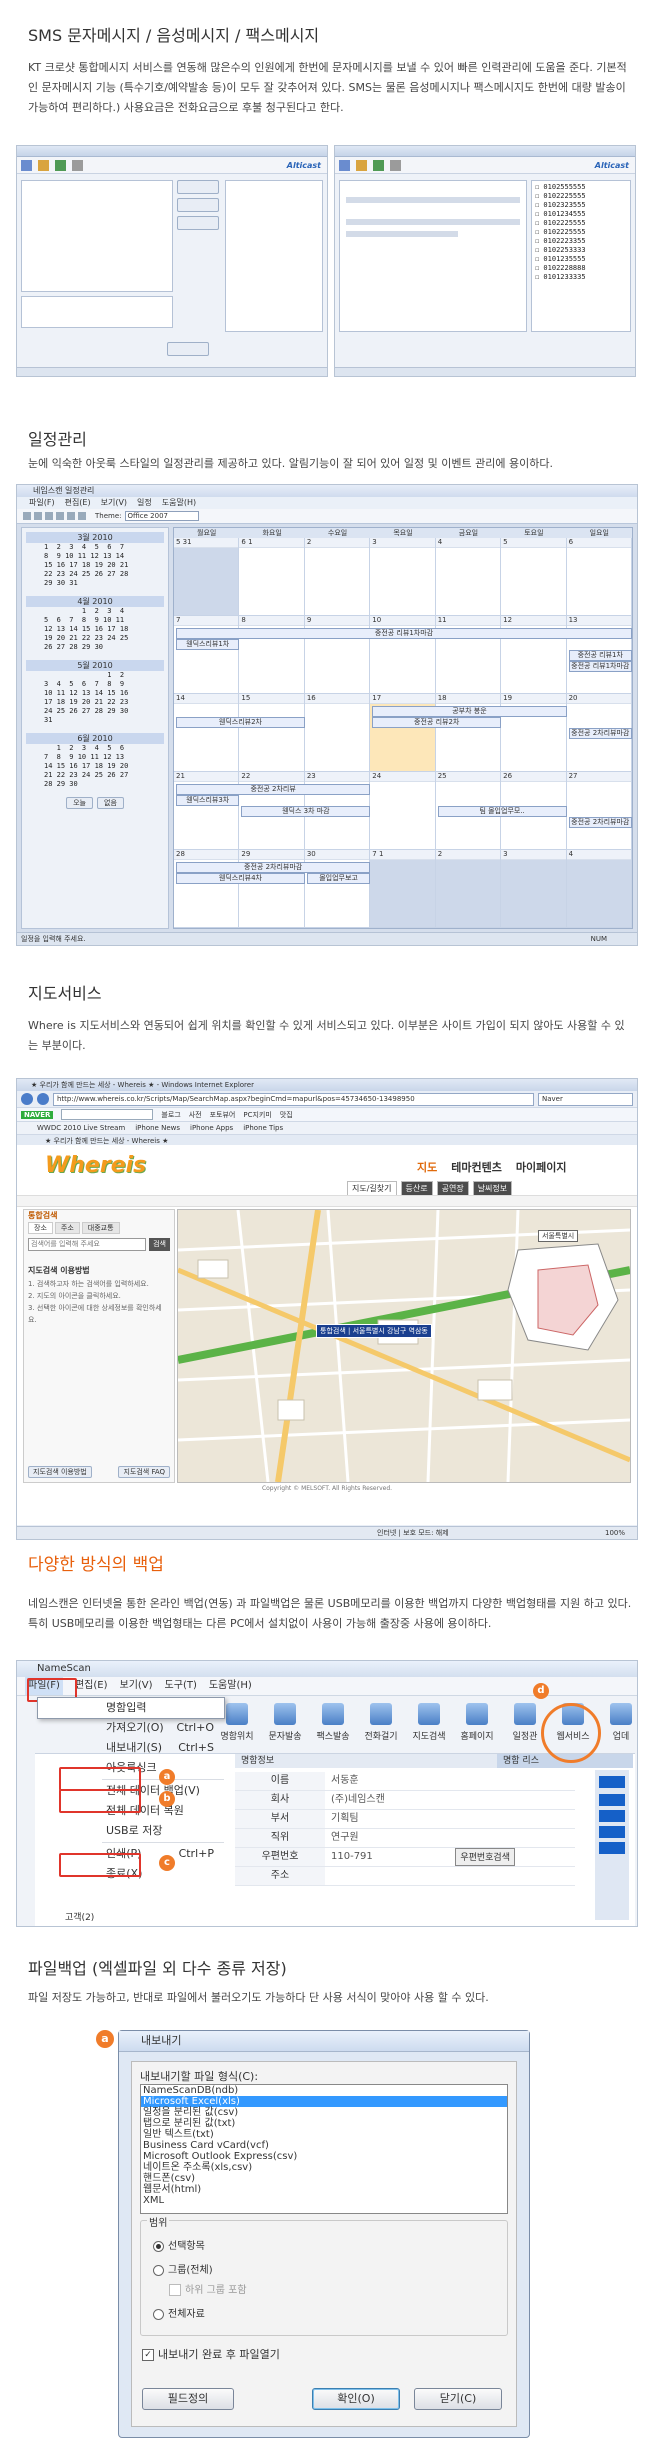  What do you see at coordinates (161, 516) in the screenshot?
I see `theme-select: Office 2007` at bounding box center [161, 516].